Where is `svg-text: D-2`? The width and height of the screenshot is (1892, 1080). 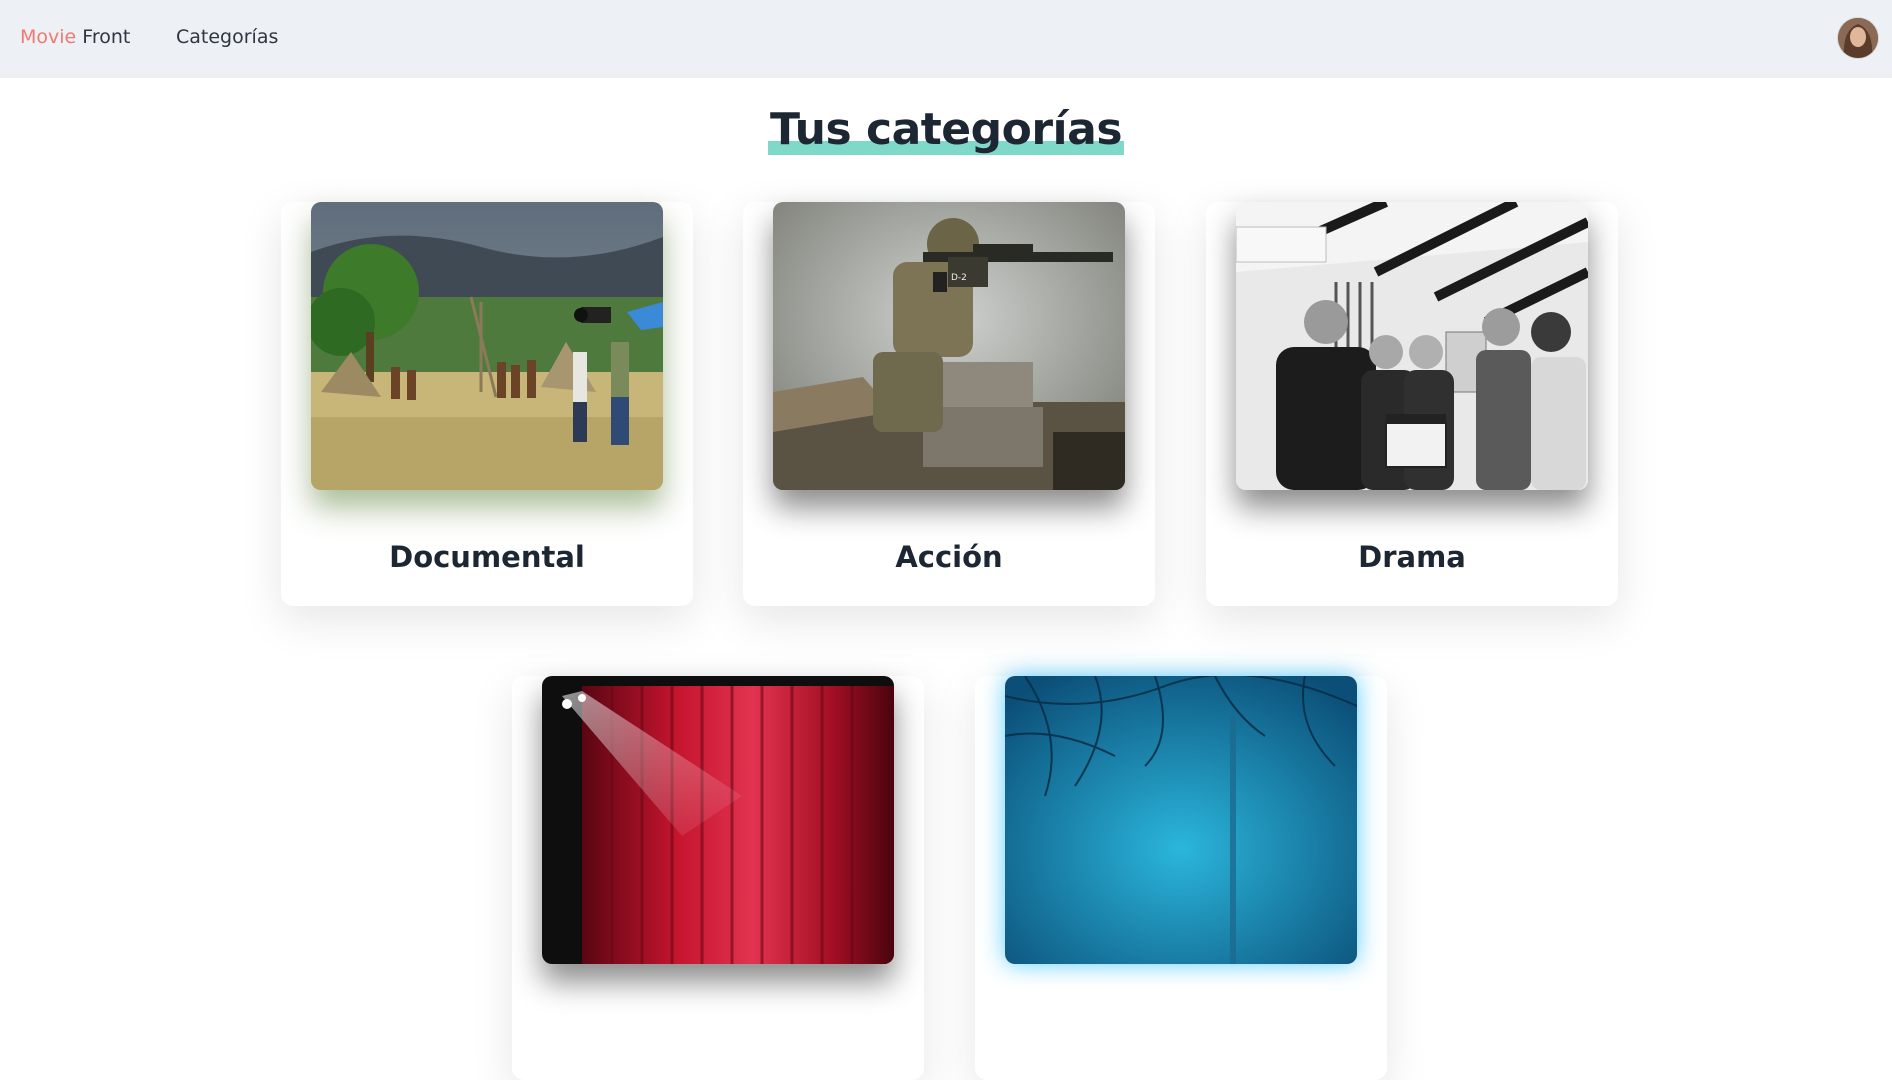 svg-text: D-2 is located at coordinates (959, 278).